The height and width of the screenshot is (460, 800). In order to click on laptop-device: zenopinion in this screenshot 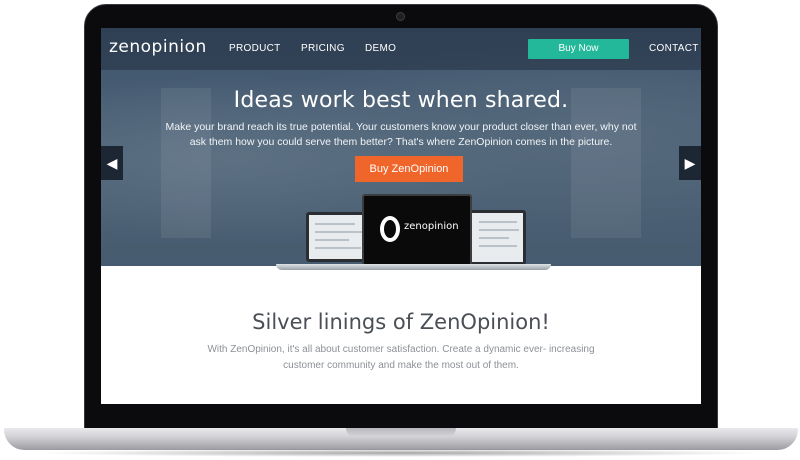, I will do `click(417, 230)`.